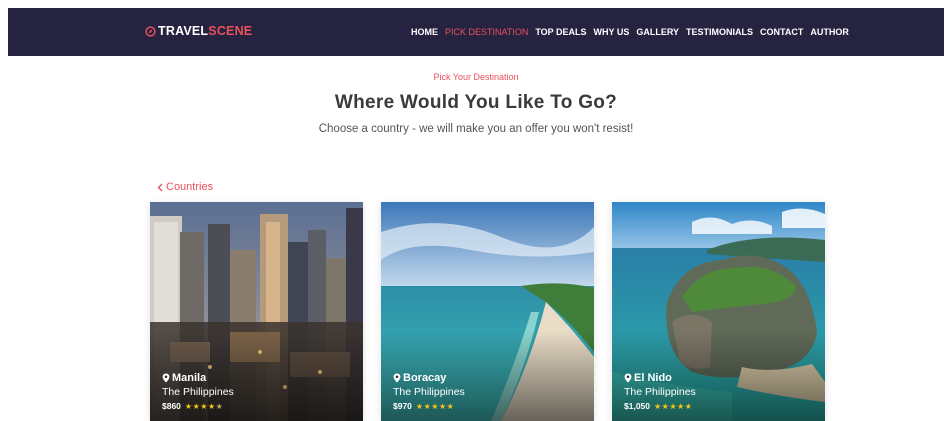  I want to click on back-to-countries-link: Countries, so click(185, 187).